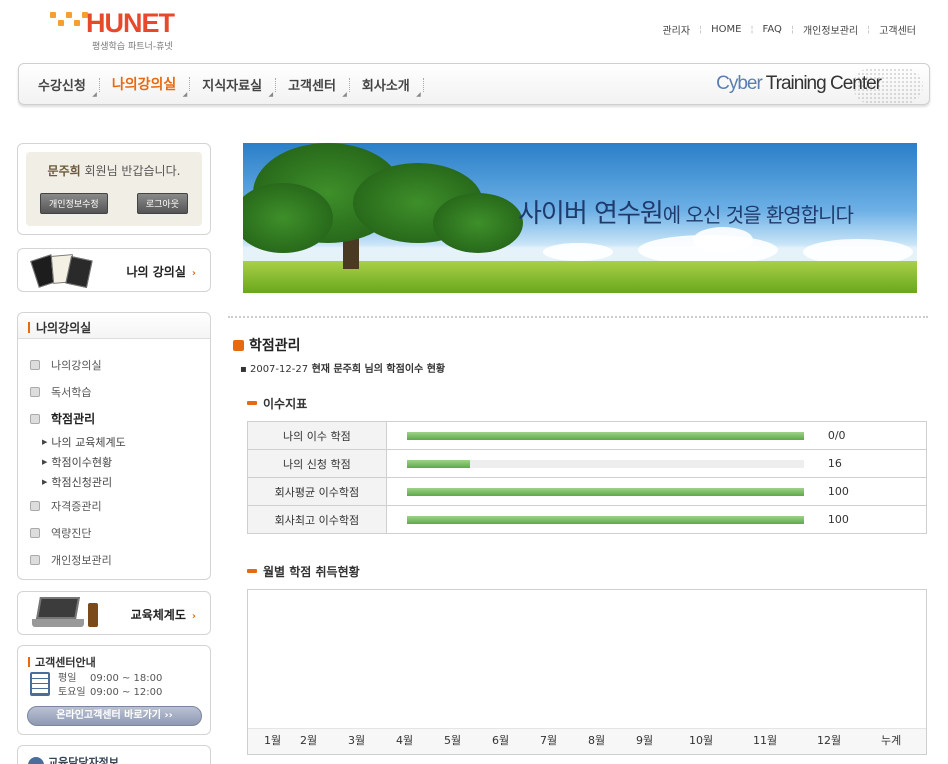 This screenshot has height=764, width=948. What do you see at coordinates (130, 30) in the screenshot?
I see `hunet-logo: HUNET 평생학습 파트너-휴넷` at bounding box center [130, 30].